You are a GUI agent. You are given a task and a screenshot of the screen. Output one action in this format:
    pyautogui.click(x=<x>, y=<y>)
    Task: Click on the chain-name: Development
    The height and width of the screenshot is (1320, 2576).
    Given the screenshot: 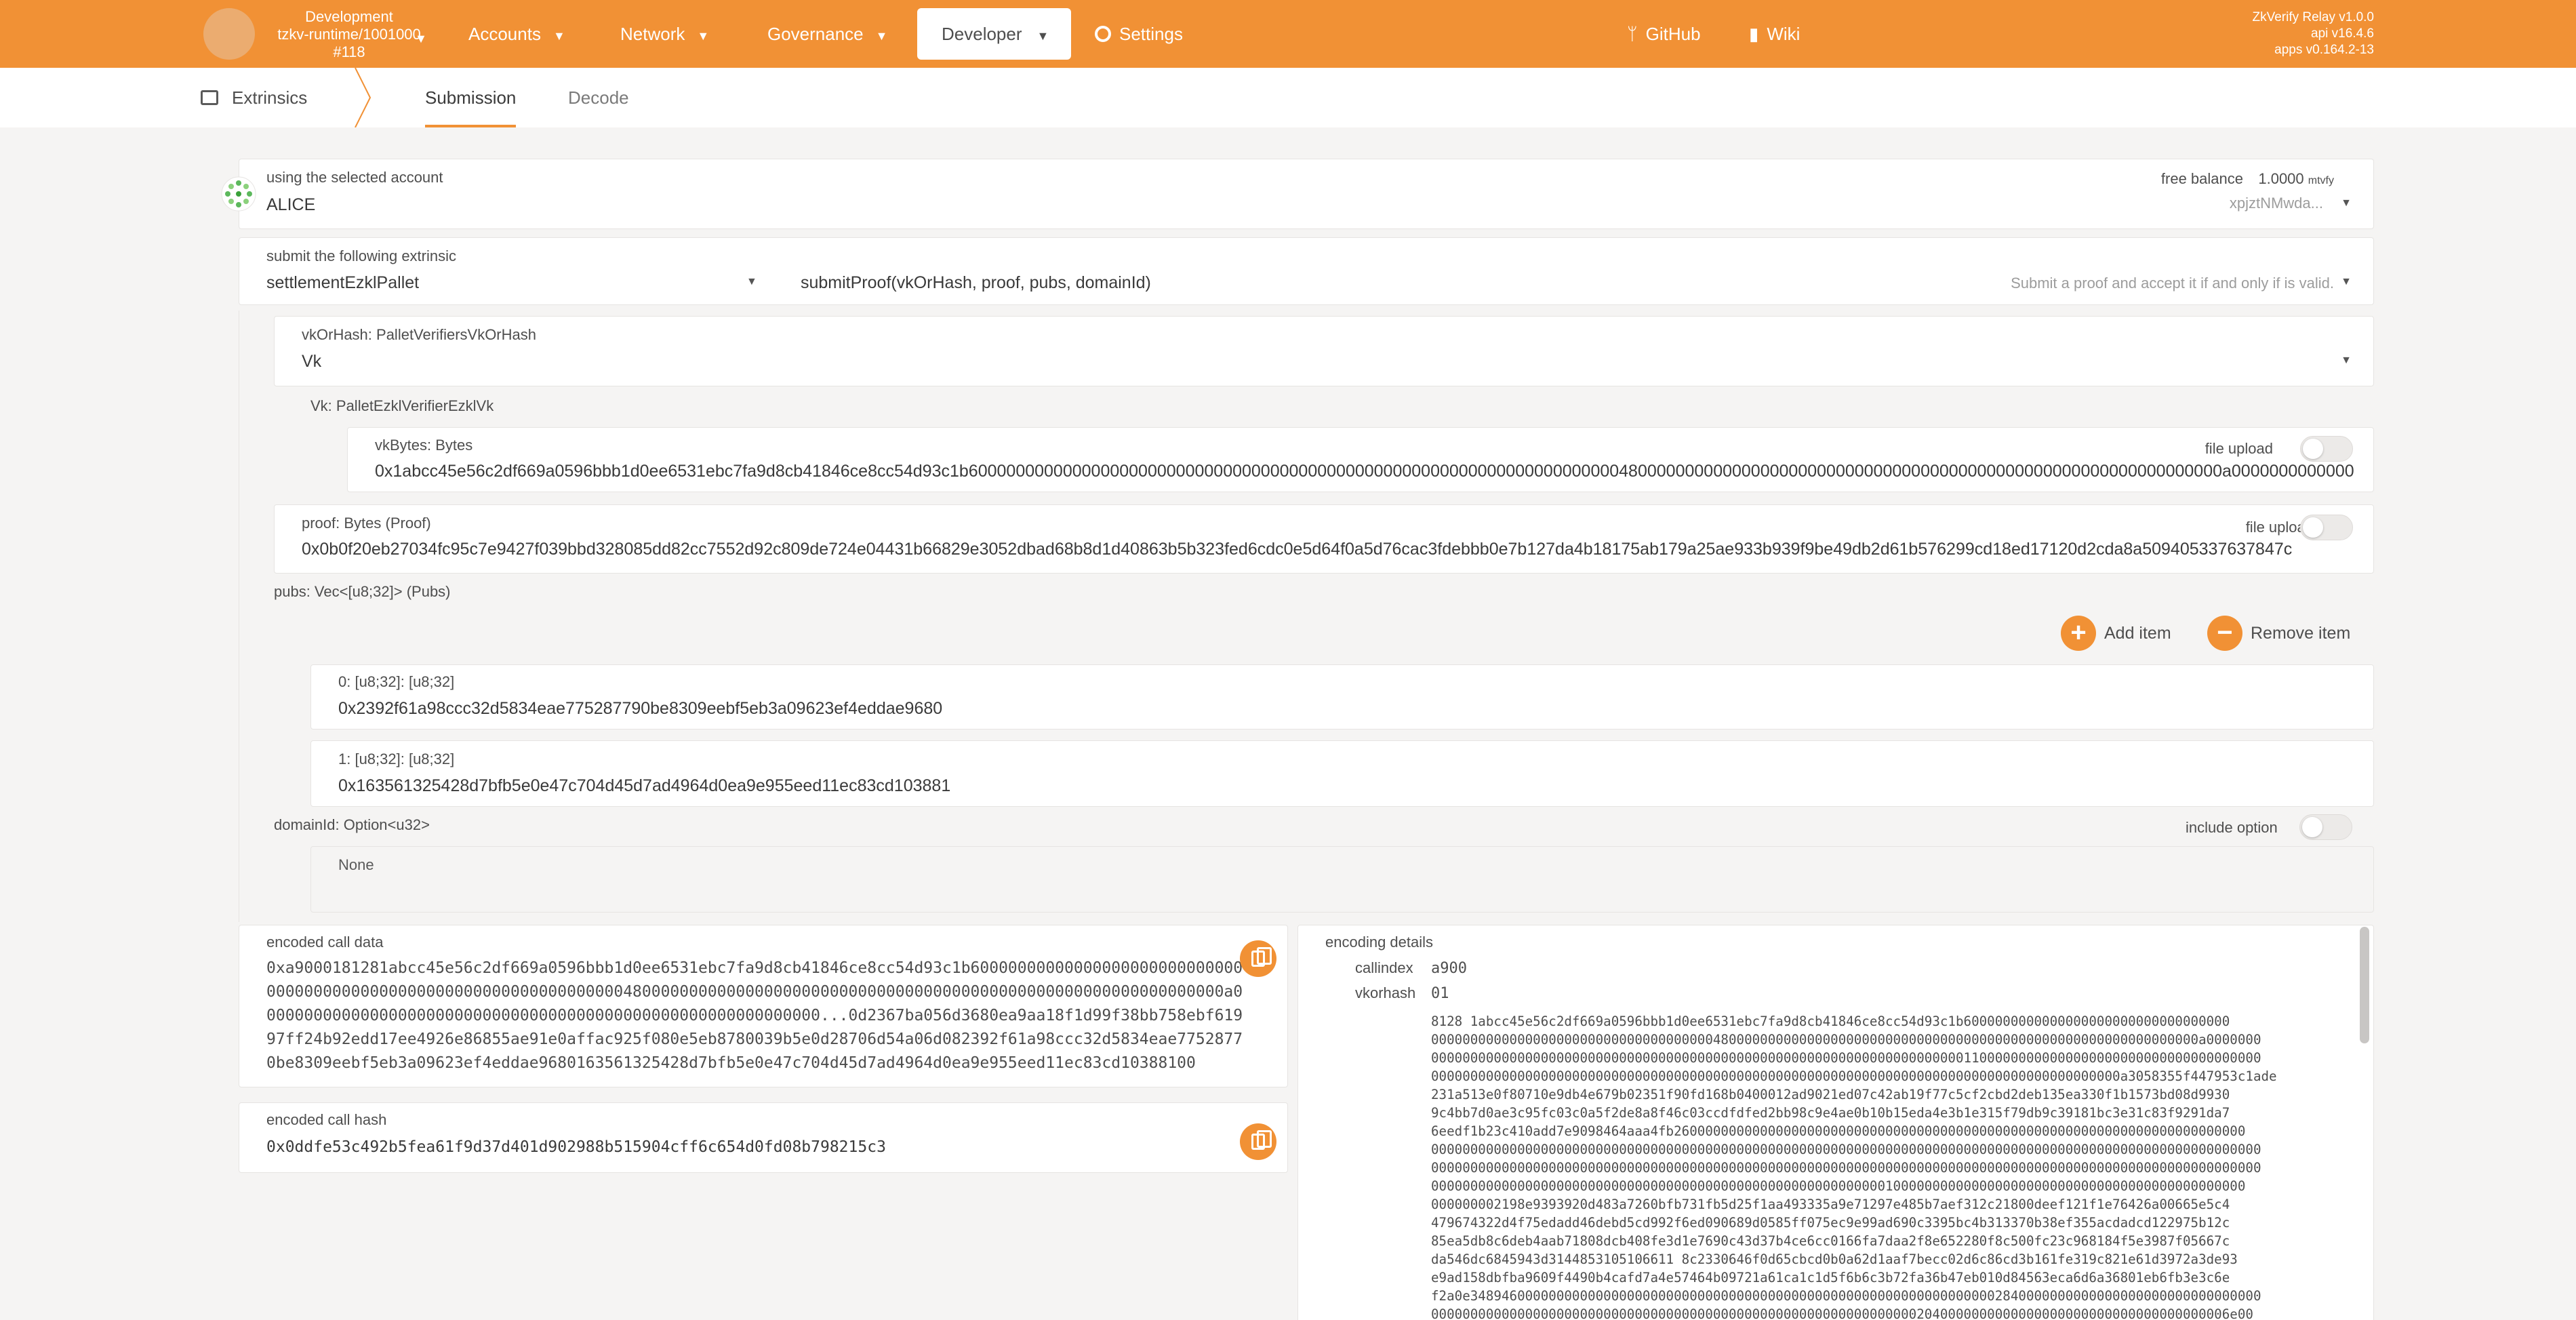 What is the action you would take?
    pyautogui.click(x=349, y=16)
    